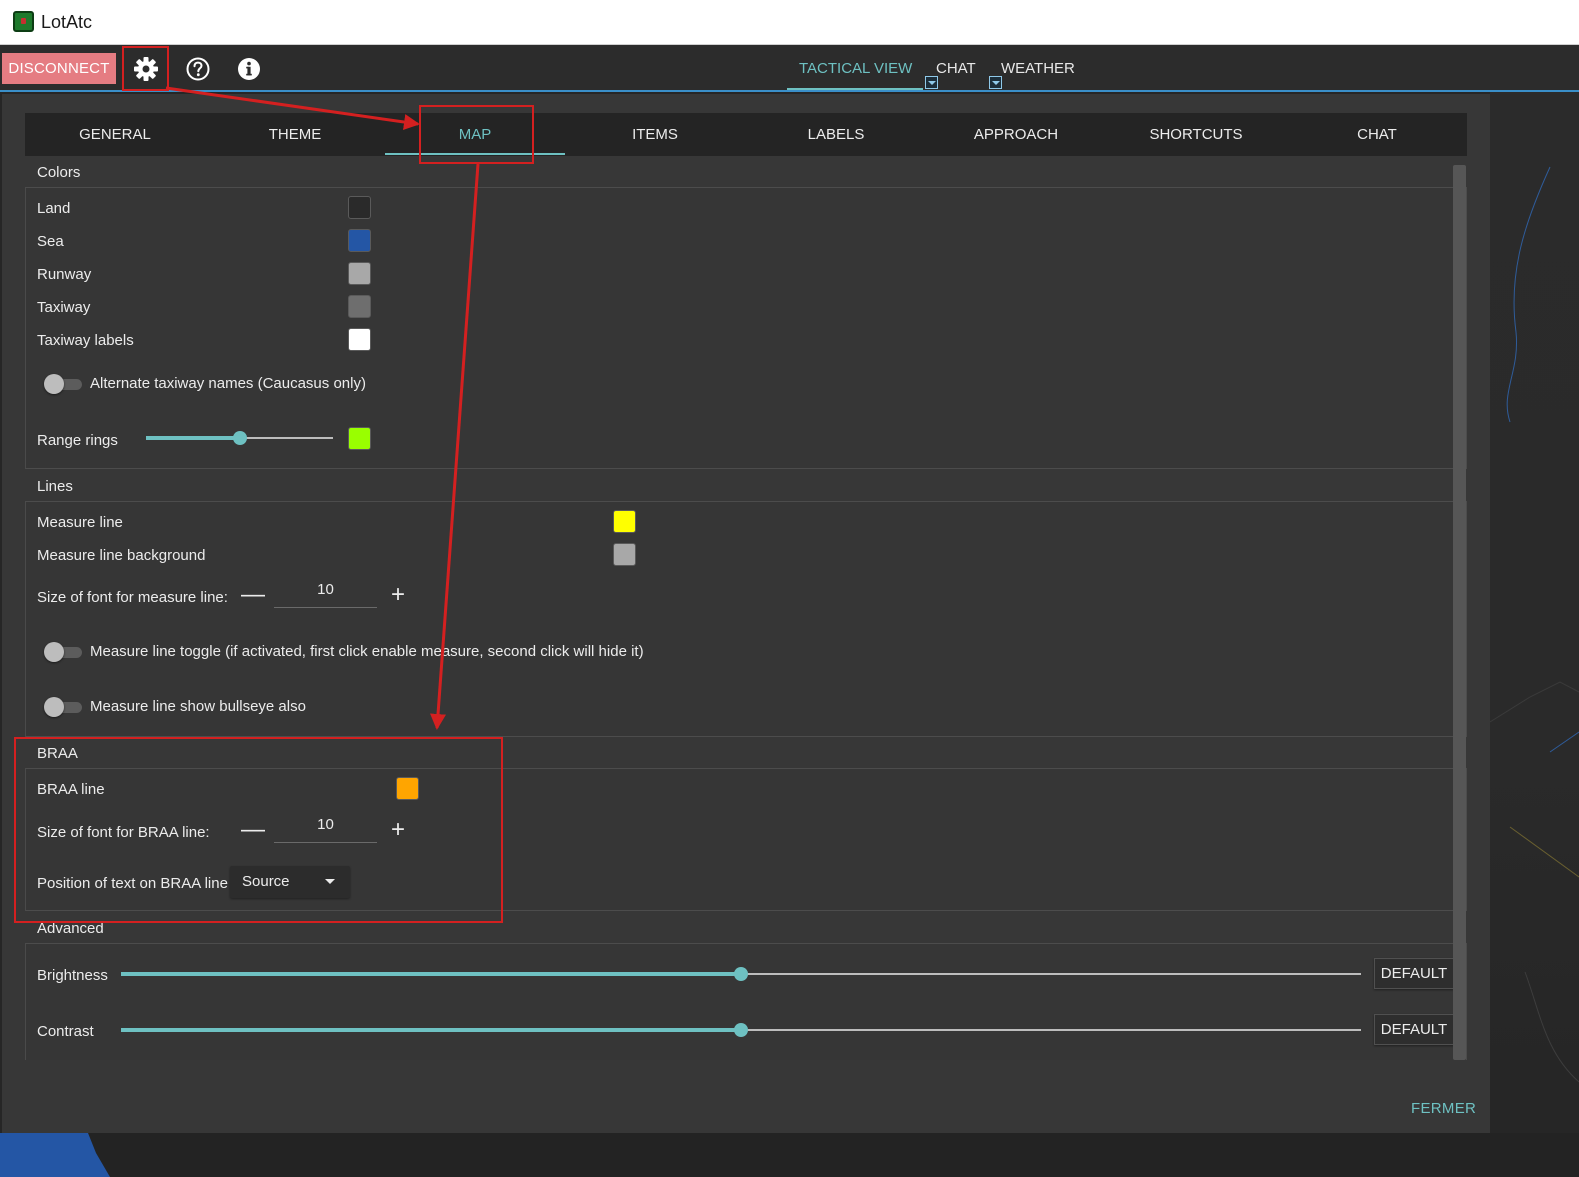  What do you see at coordinates (1016, 134) in the screenshot?
I see `settings-tab-approach: APPROACH` at bounding box center [1016, 134].